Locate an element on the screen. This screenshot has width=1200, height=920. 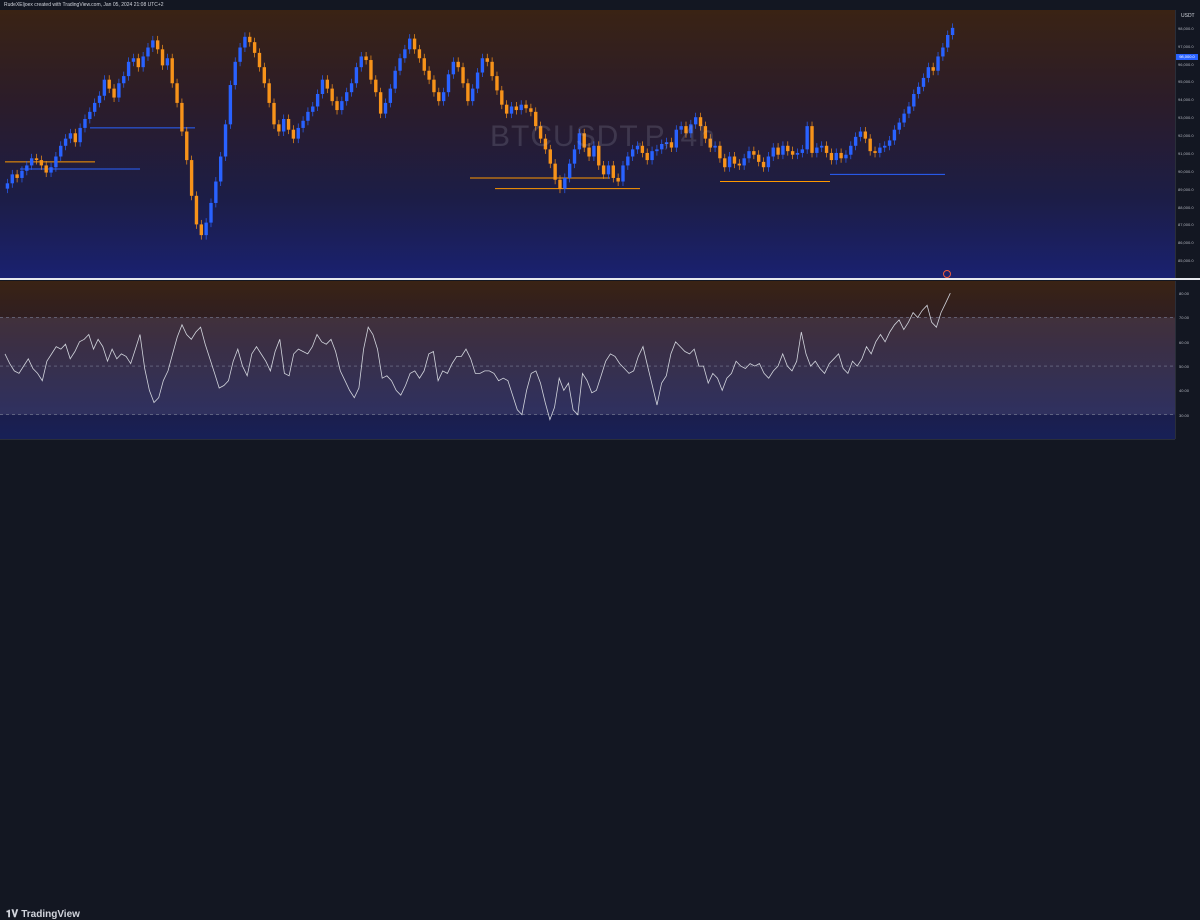
symbol-watermark: BTCUSDT.P, 4h is located at coordinates (603, 136).